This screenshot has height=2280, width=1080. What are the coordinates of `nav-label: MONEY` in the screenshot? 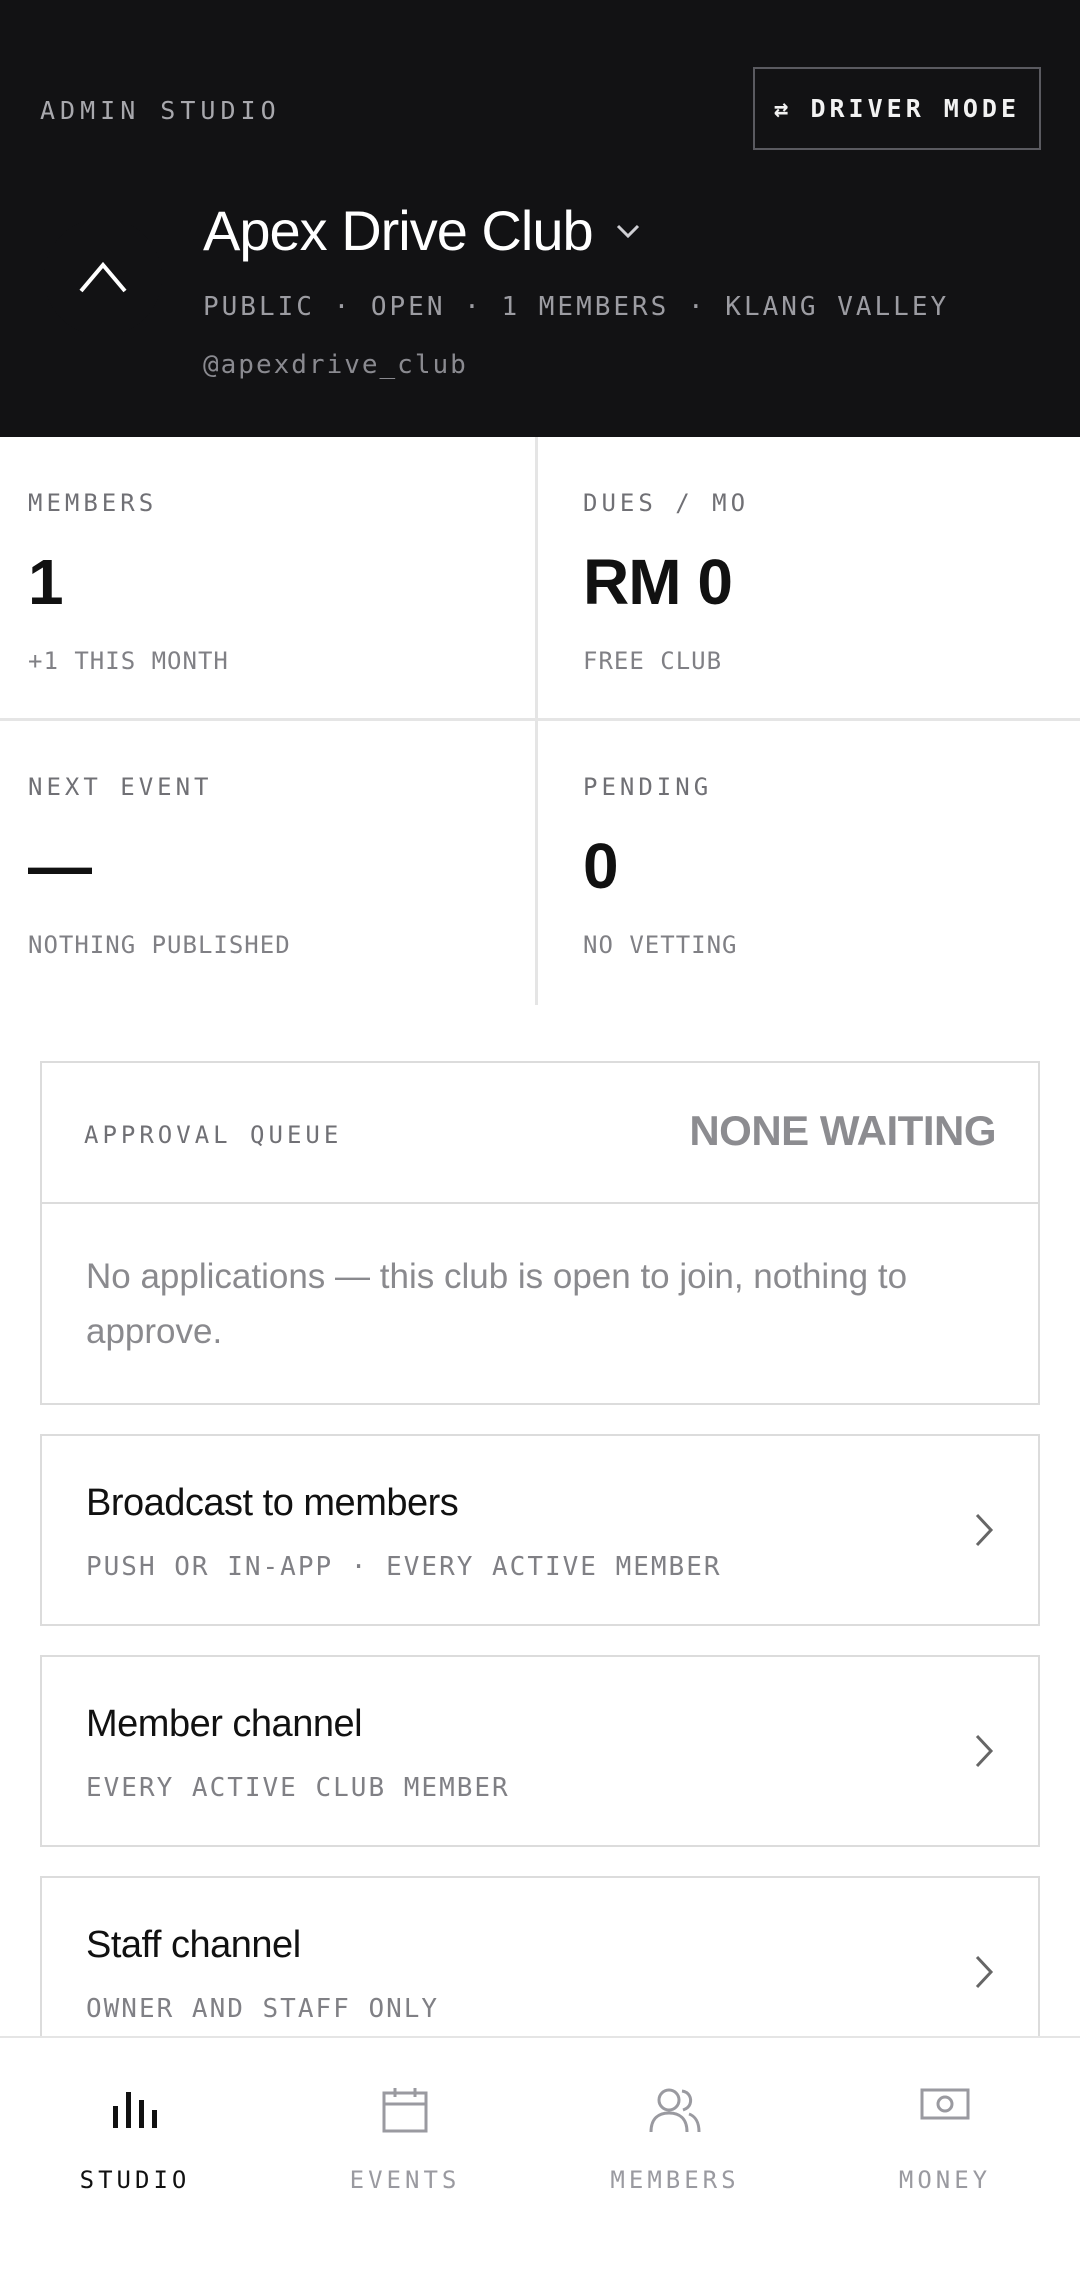 It's located at (945, 2180).